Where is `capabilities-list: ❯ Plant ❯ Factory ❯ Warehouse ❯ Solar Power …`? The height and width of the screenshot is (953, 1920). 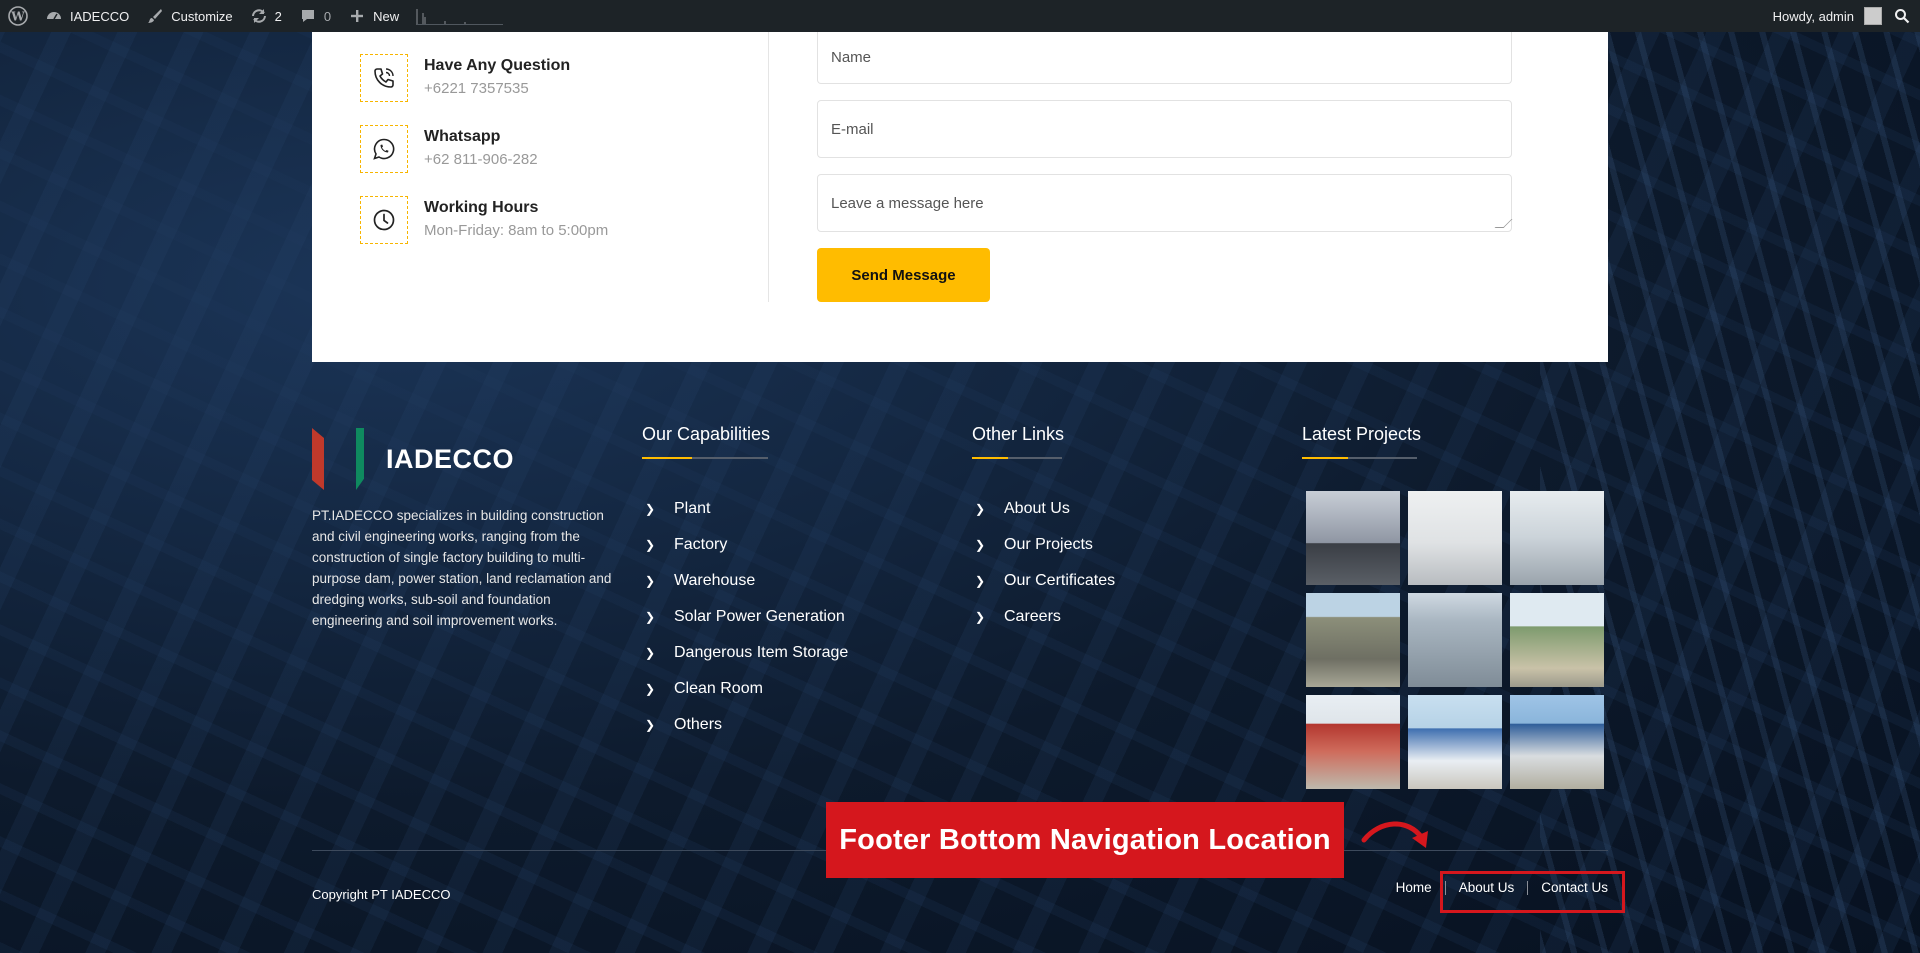
capabilities-list: ❯ Plant ❯ Factory ❯ Warehouse ❯ Solar Power … is located at coordinates (745, 617).